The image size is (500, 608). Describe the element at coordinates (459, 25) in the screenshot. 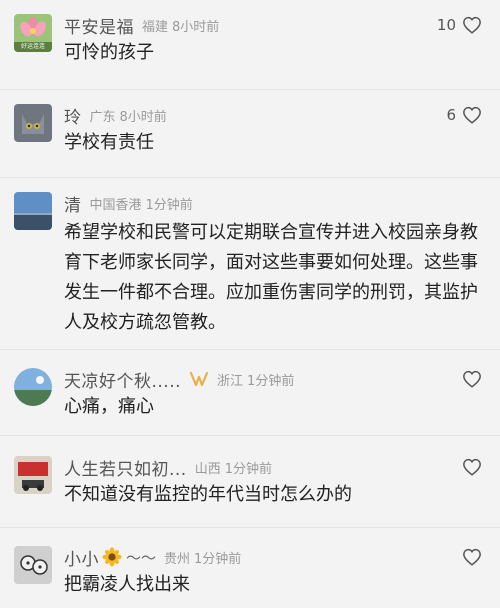

I see `like-button: 10` at that location.